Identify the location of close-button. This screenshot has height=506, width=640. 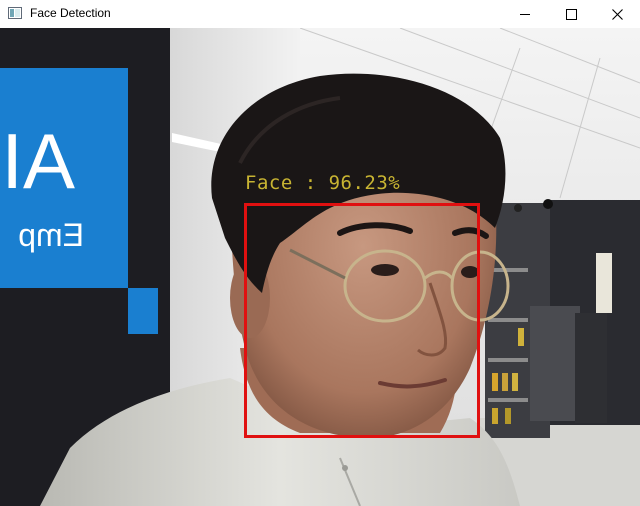
(617, 14).